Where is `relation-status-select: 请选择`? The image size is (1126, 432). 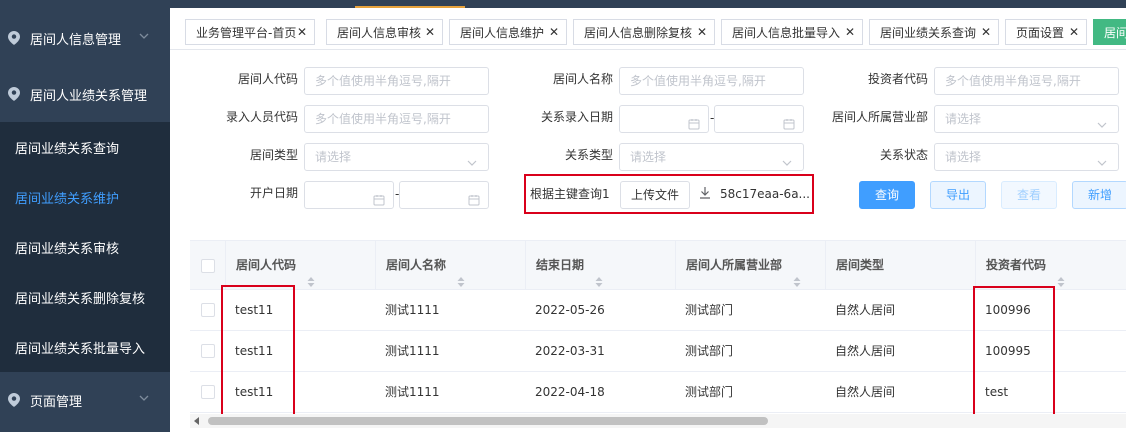
relation-status-select: 请选择 is located at coordinates (1026, 157).